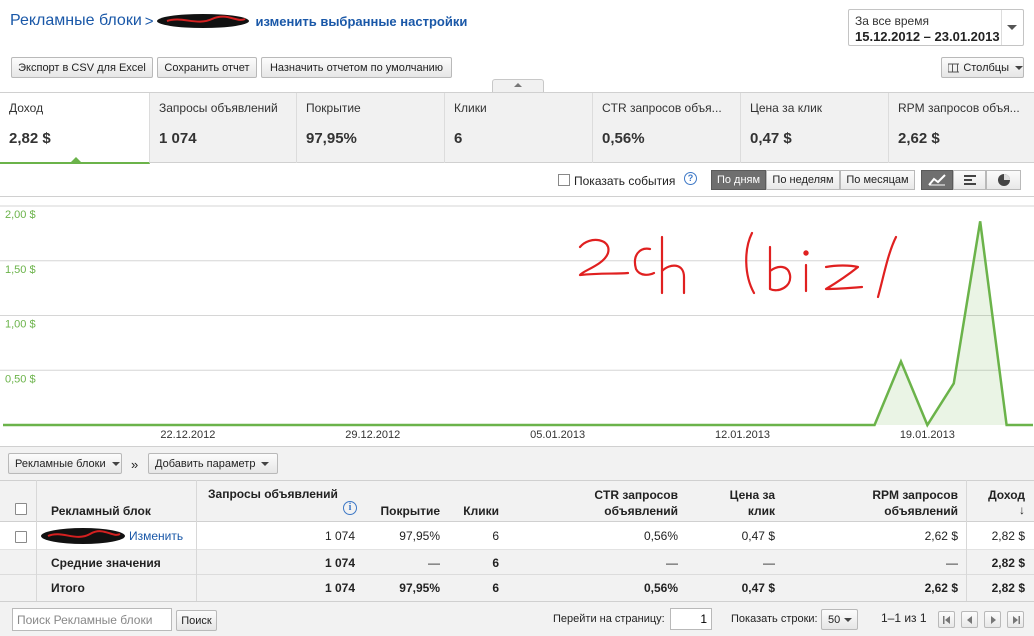 Image resolution: width=1034 pixels, height=636 pixels. What do you see at coordinates (769, 563) in the screenshot?
I see `avg-cpc: —` at bounding box center [769, 563].